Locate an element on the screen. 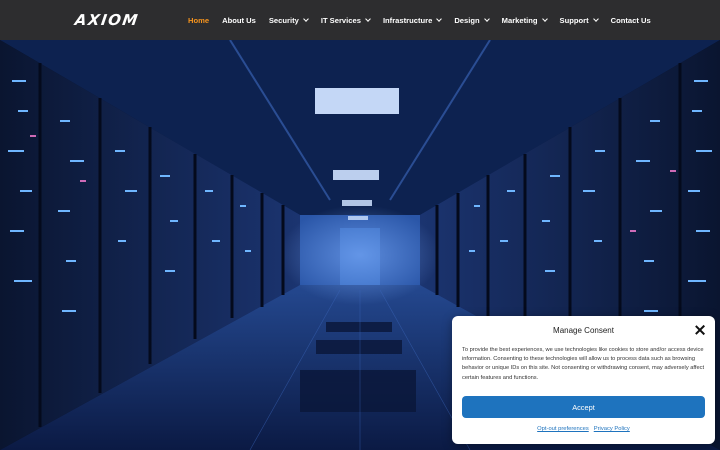 This screenshot has height=450, width=720. nav-item-design: Design is located at coordinates (472, 20).